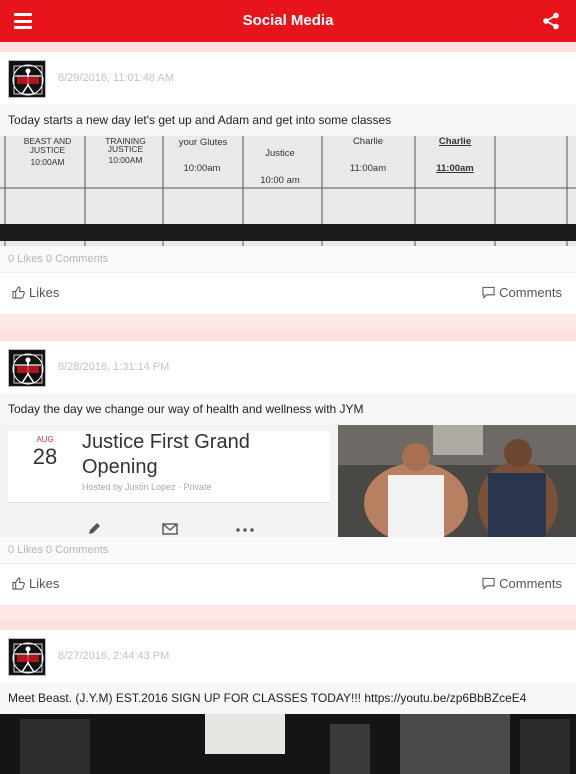 The height and width of the screenshot is (774, 576). What do you see at coordinates (202, 168) in the screenshot?
I see `schedule-cell: 10:00am` at bounding box center [202, 168].